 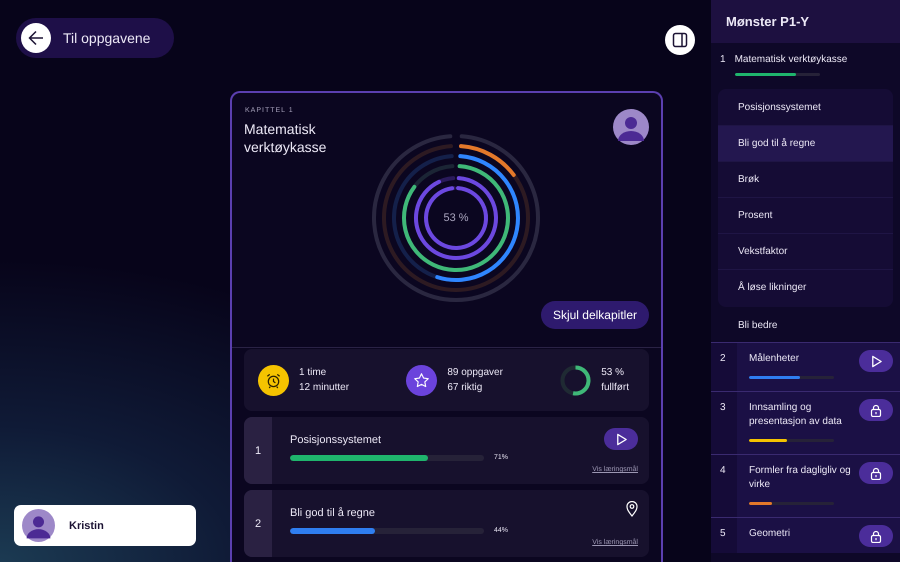 What do you see at coordinates (456, 218) in the screenshot?
I see `progress-percent: 53 %` at bounding box center [456, 218].